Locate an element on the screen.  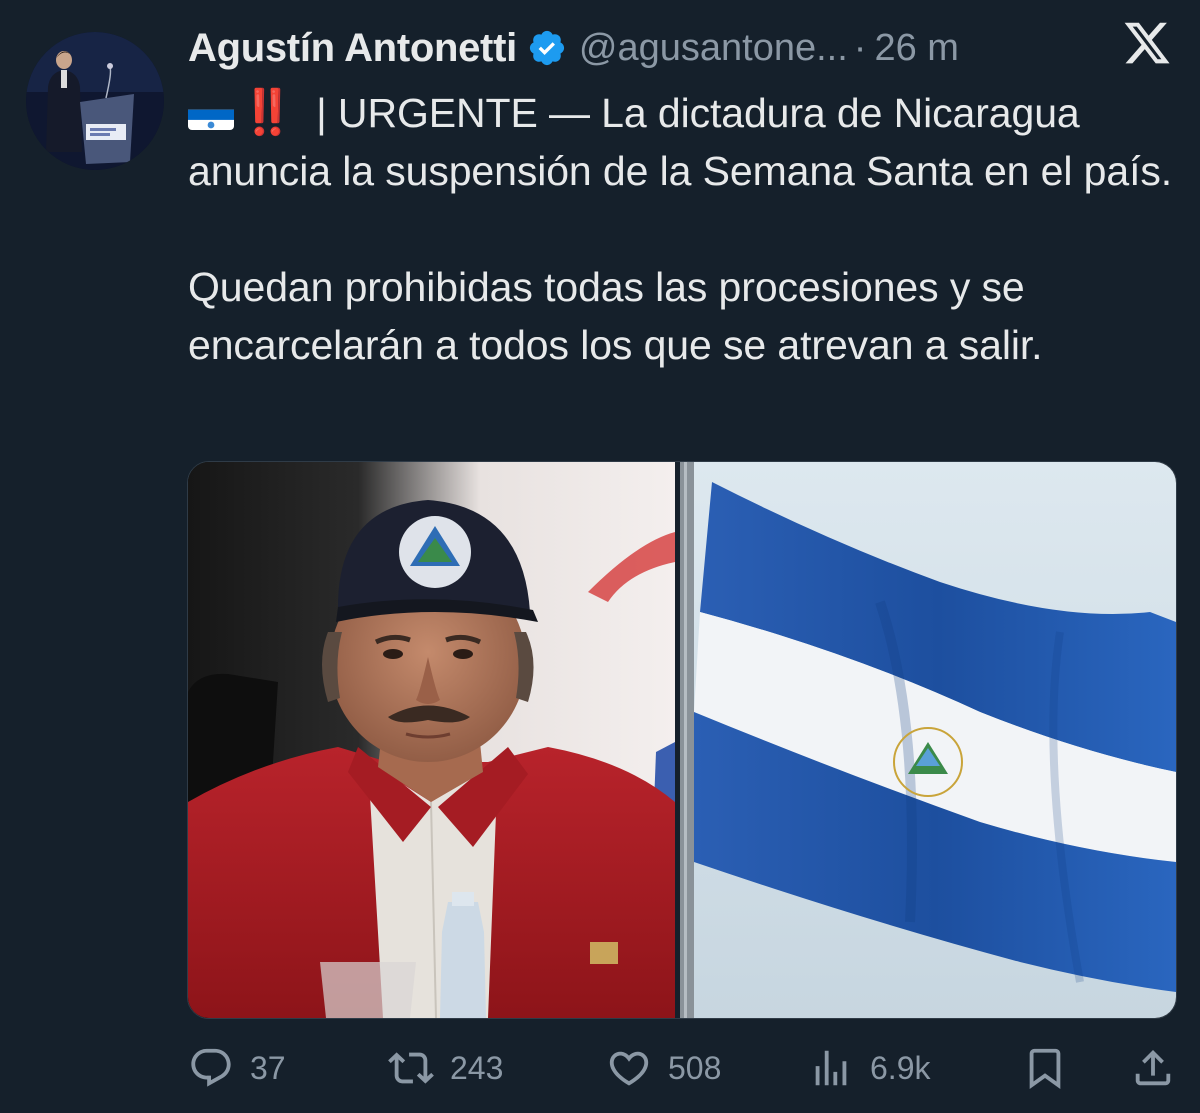
bookmark-icon is located at coordinates (1045, 1068).